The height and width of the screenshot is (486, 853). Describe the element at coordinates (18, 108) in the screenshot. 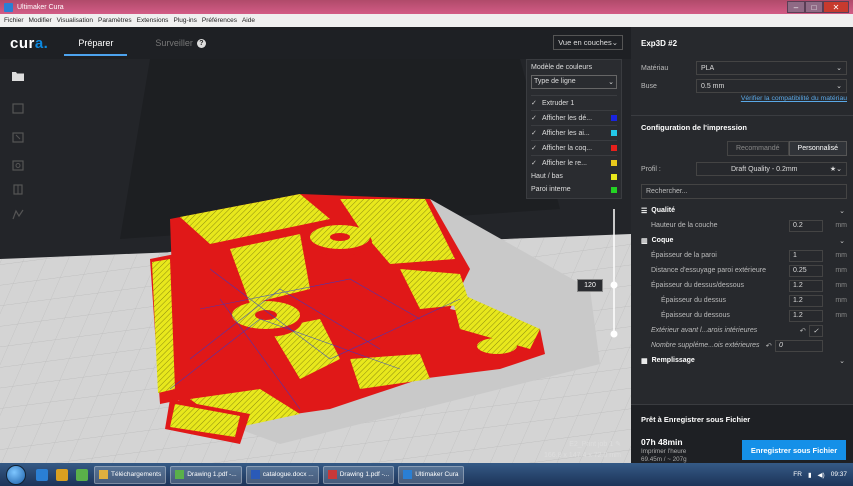

I see `move-tool-icon` at that location.